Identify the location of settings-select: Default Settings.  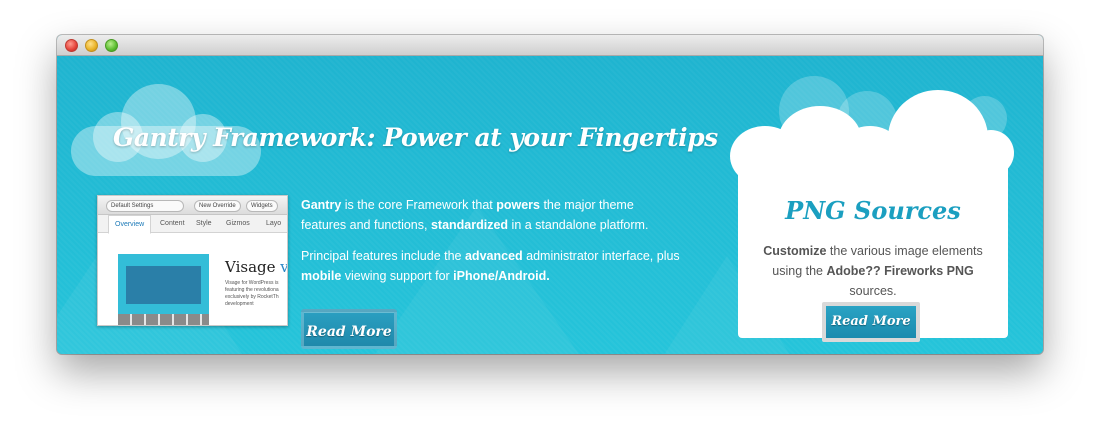
(145, 206).